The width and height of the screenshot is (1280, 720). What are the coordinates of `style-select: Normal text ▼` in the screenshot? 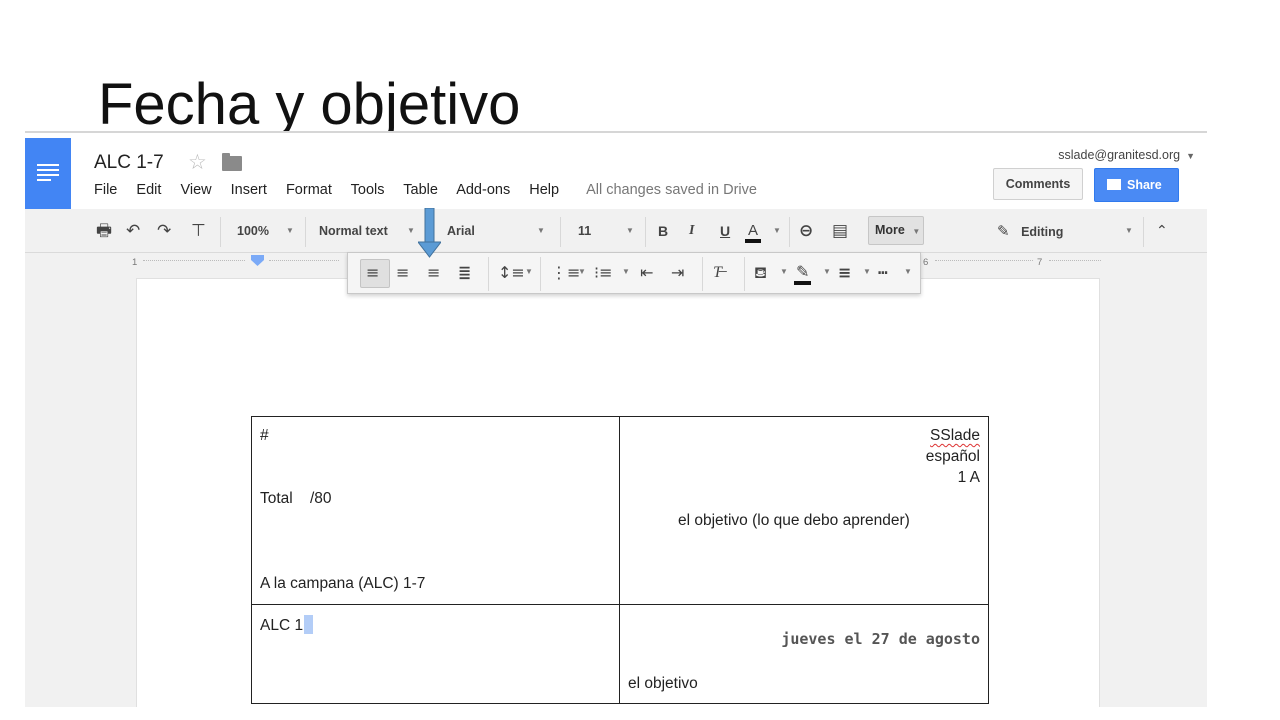 It's located at (369, 231).